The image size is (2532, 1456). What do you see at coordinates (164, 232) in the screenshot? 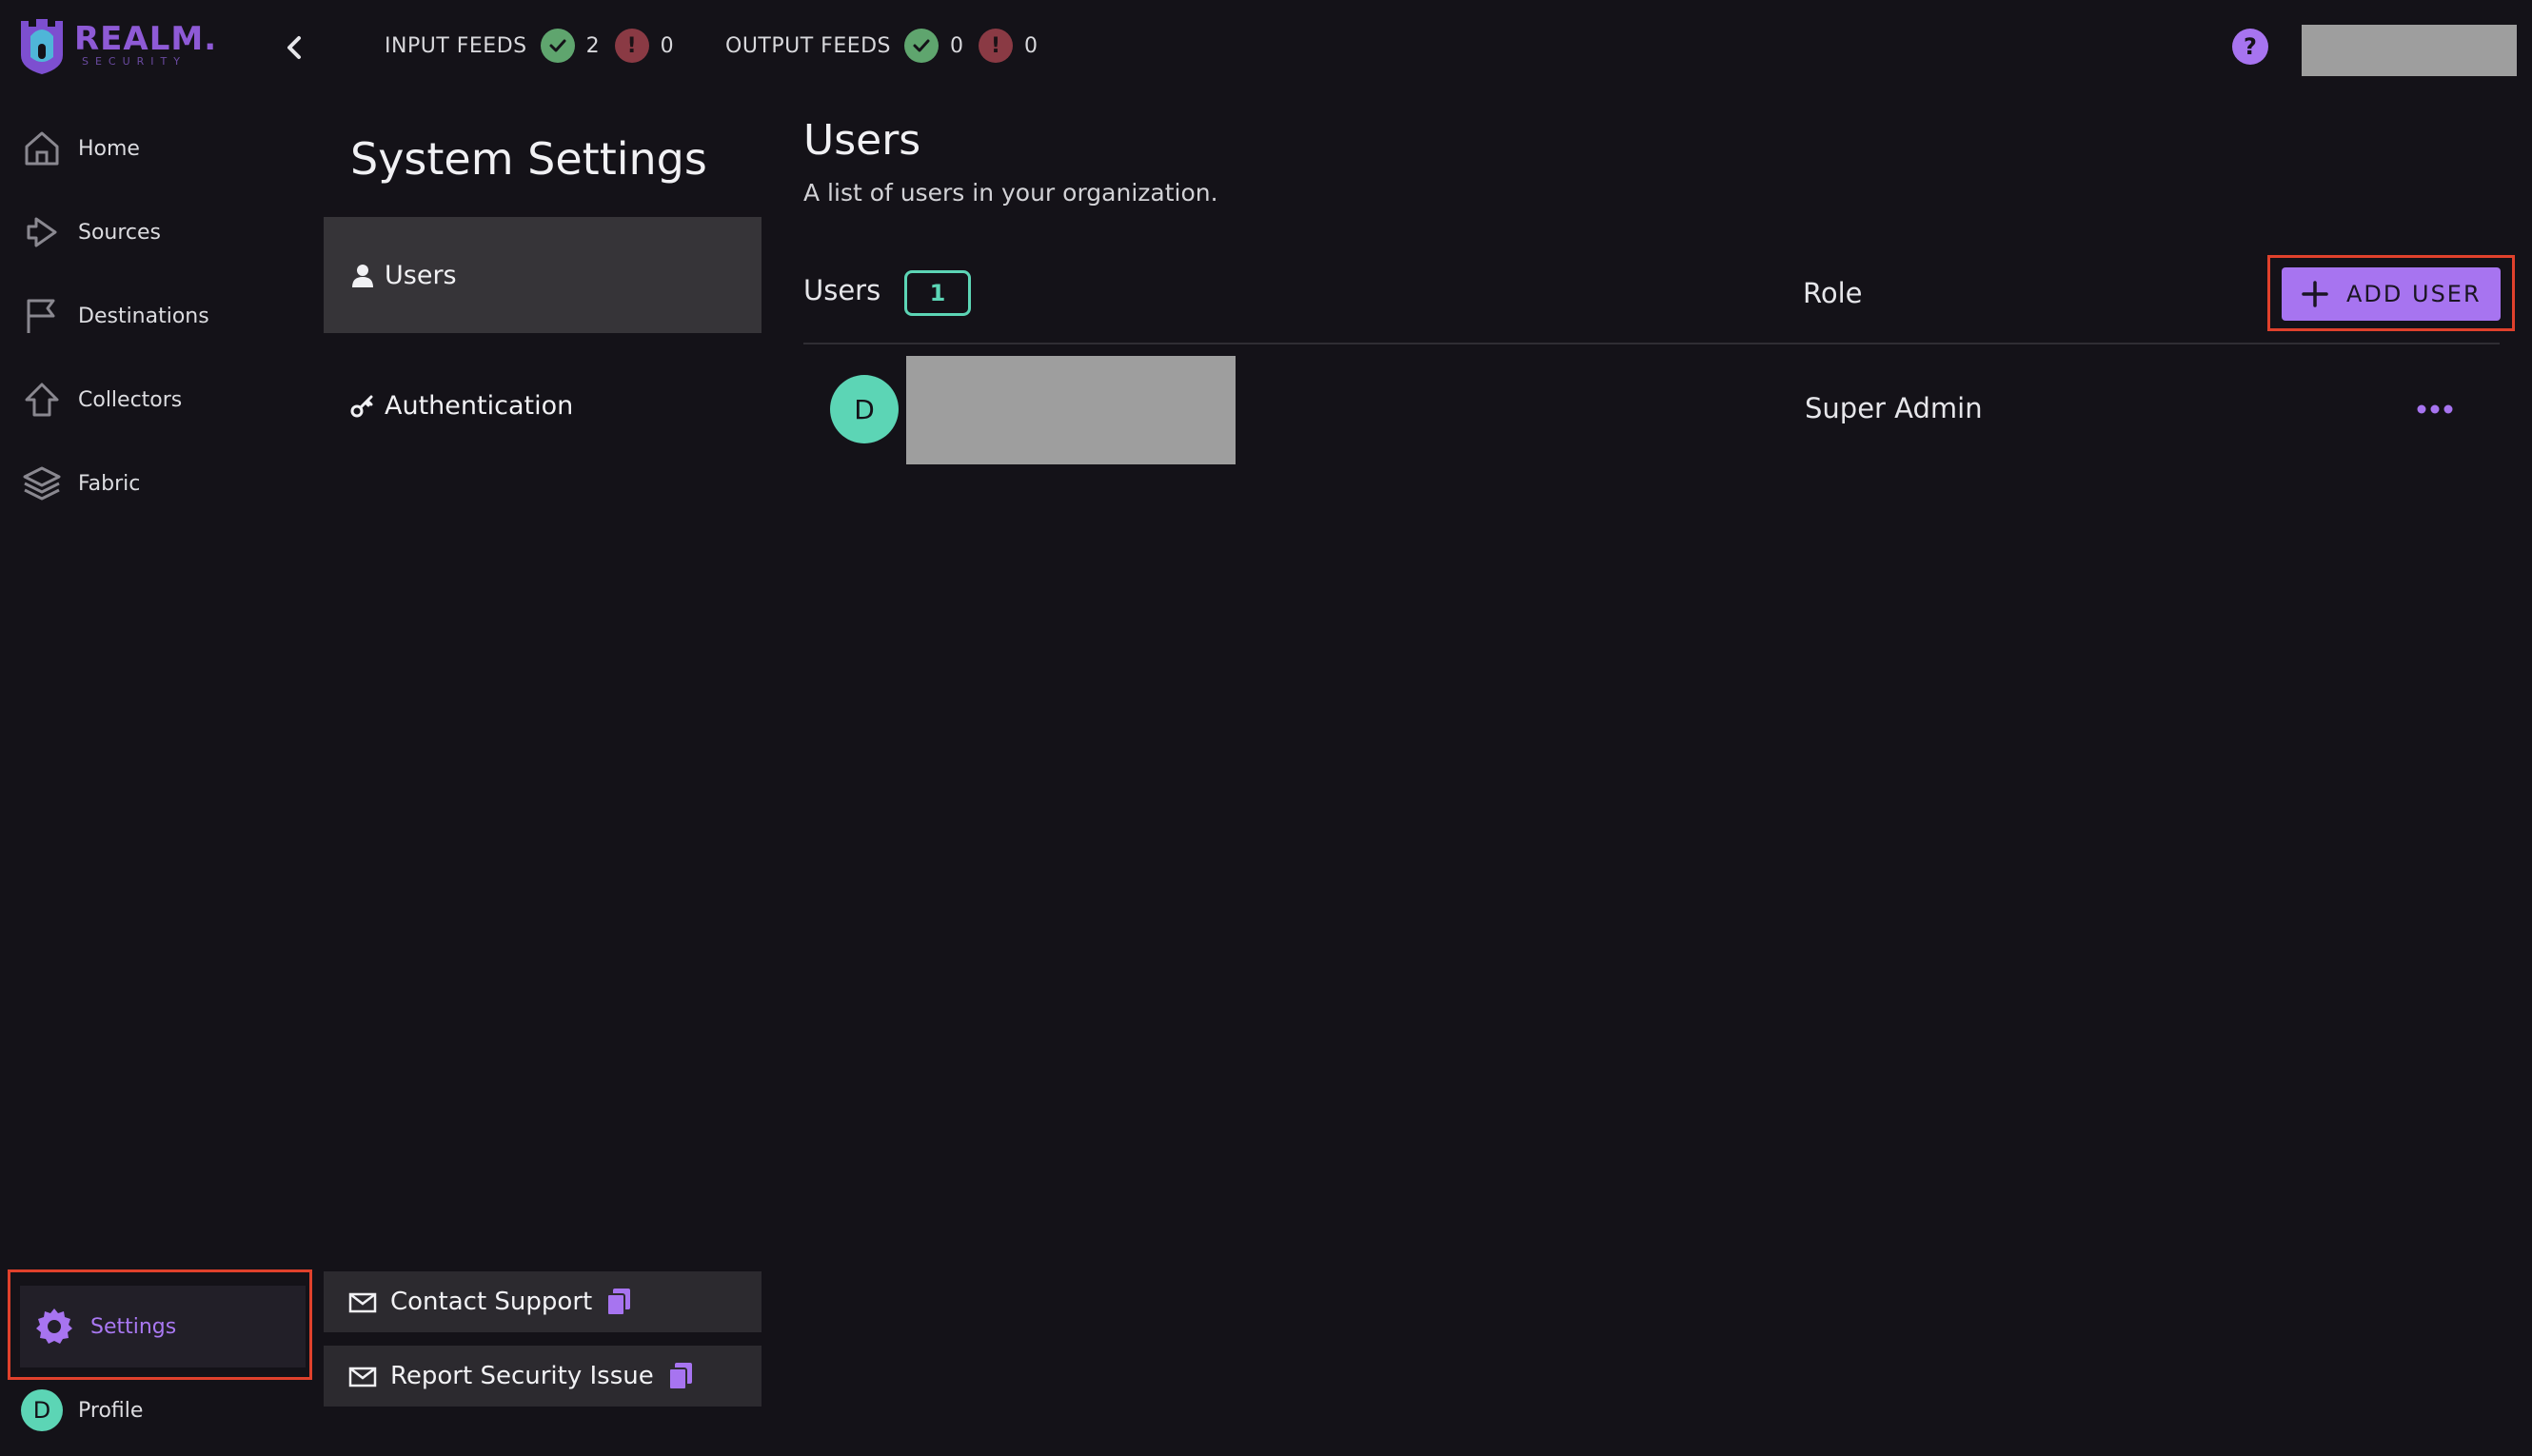
I see `nav-sources: Sources` at bounding box center [164, 232].